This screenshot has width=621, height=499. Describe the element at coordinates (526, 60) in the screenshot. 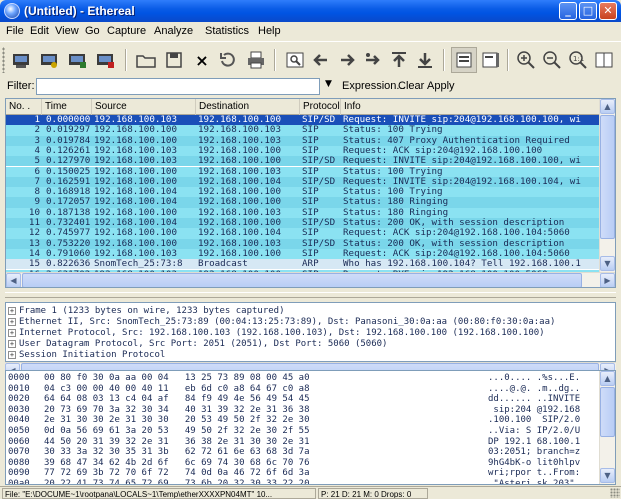

I see `zoom-in-icon` at that location.